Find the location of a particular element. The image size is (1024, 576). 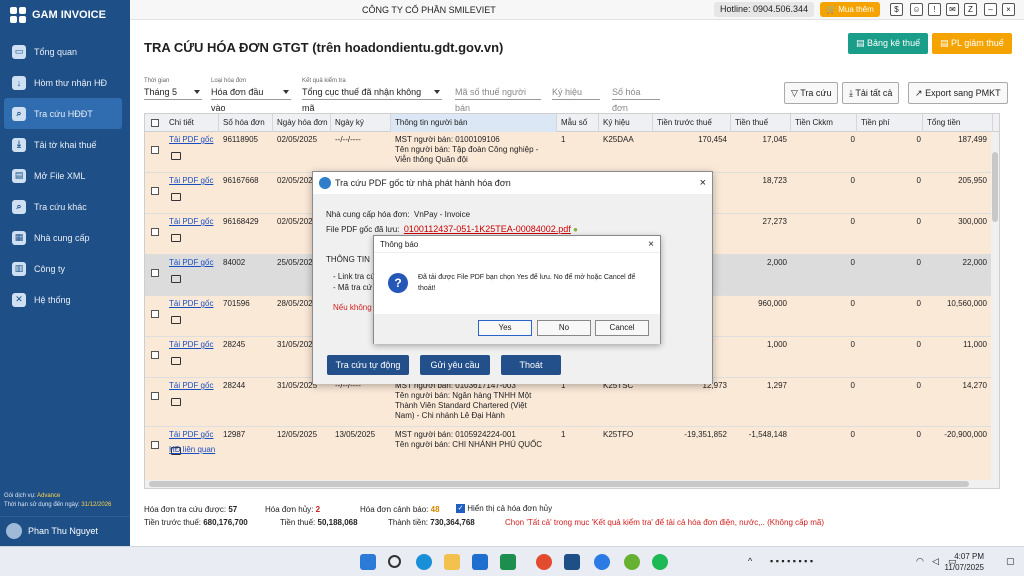

yes-button: Yes is located at coordinates (505, 328).